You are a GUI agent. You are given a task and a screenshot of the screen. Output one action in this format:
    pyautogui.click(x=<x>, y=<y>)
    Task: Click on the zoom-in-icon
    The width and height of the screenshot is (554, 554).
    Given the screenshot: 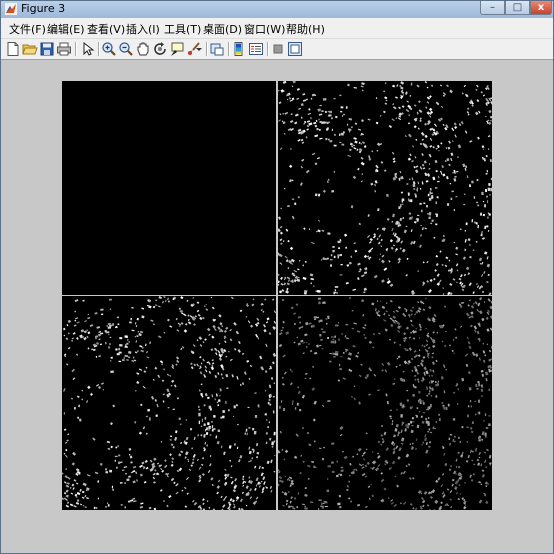 What is the action you would take?
    pyautogui.click(x=109, y=49)
    